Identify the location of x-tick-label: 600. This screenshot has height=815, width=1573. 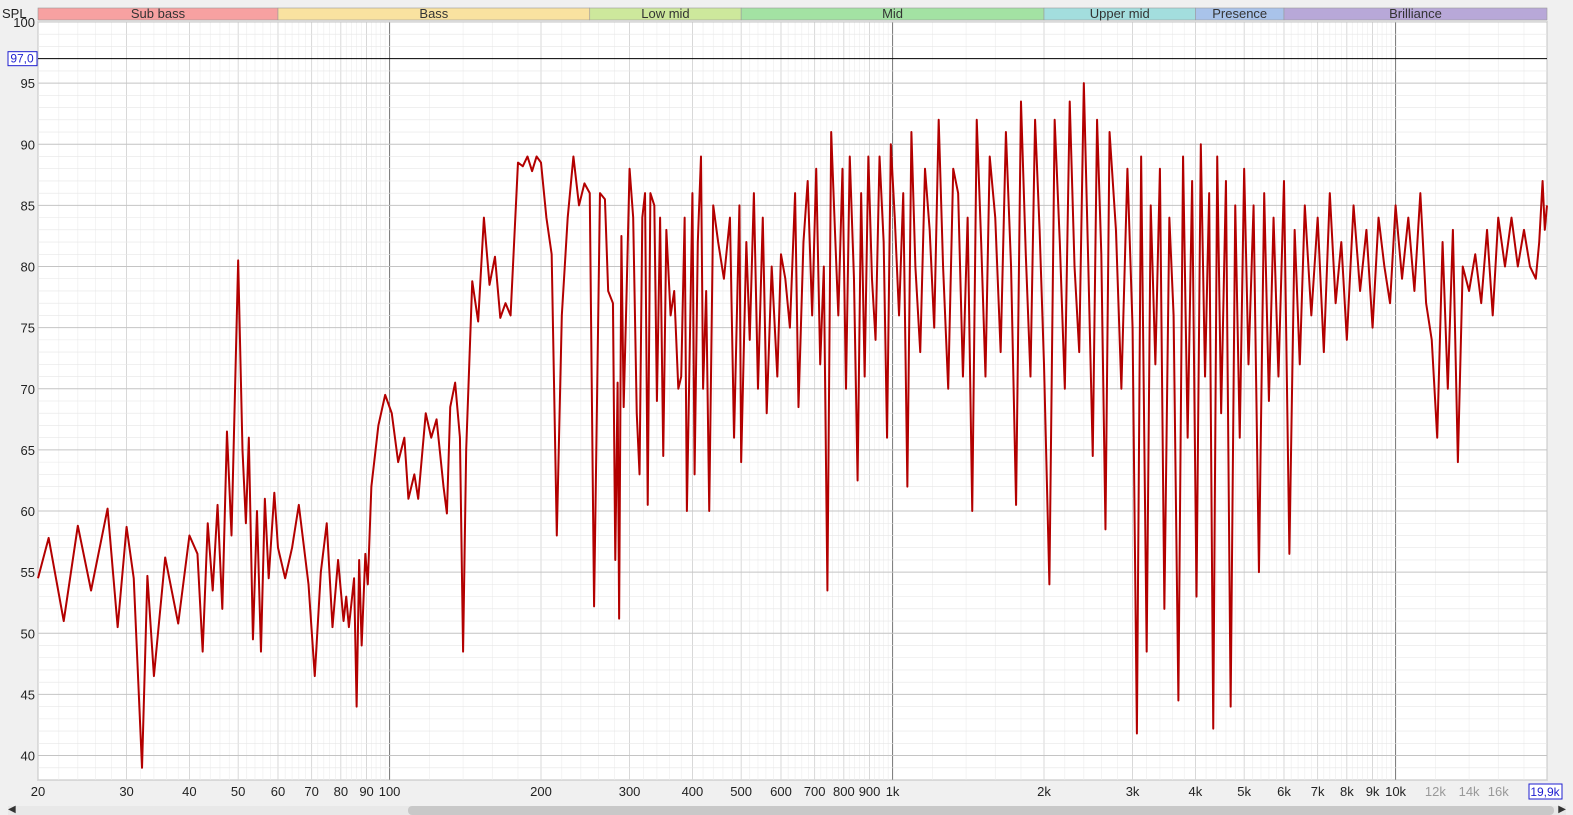
(781, 791).